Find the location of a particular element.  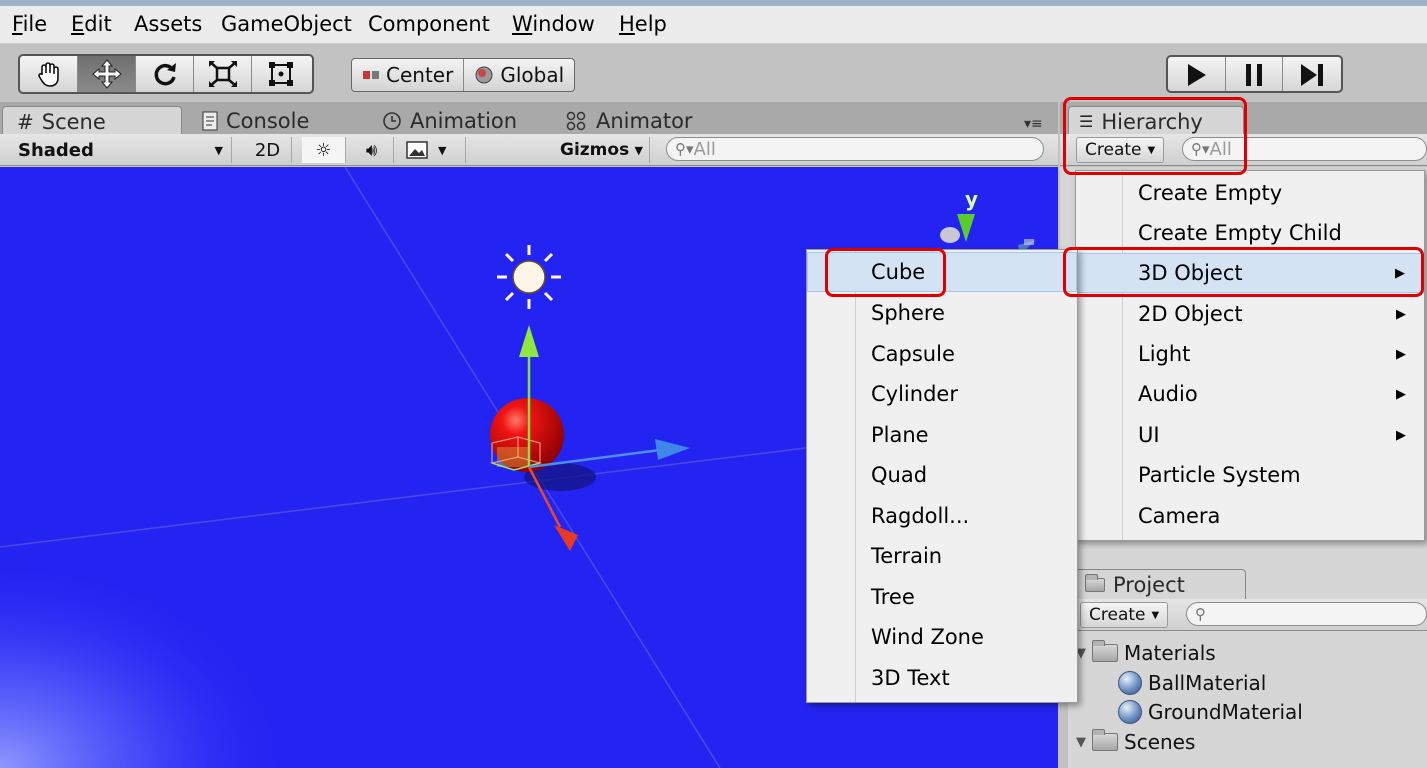

project-toolbar: Create ▼ ⚲ is located at coordinates (1247, 615).